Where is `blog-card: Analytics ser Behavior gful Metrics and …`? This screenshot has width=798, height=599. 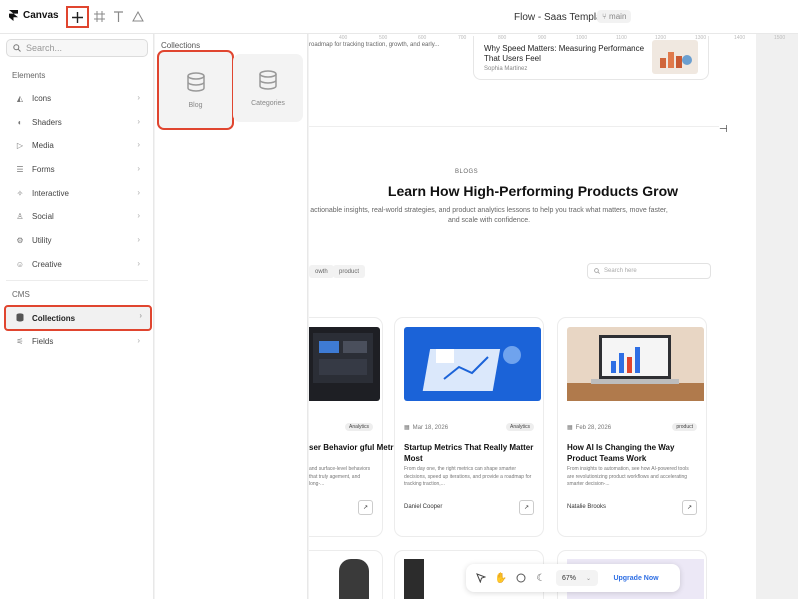
blog-card: Analytics ser Behavior gful Metrics and … is located at coordinates (357, 427).